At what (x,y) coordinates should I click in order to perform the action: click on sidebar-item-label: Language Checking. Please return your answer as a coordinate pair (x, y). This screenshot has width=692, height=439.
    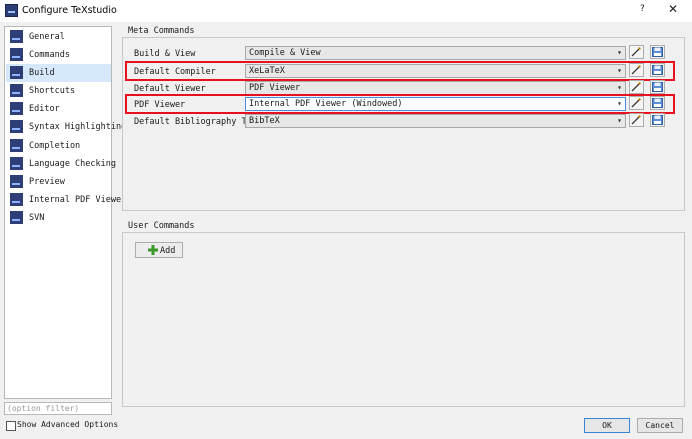
    Looking at the image, I should click on (72, 164).